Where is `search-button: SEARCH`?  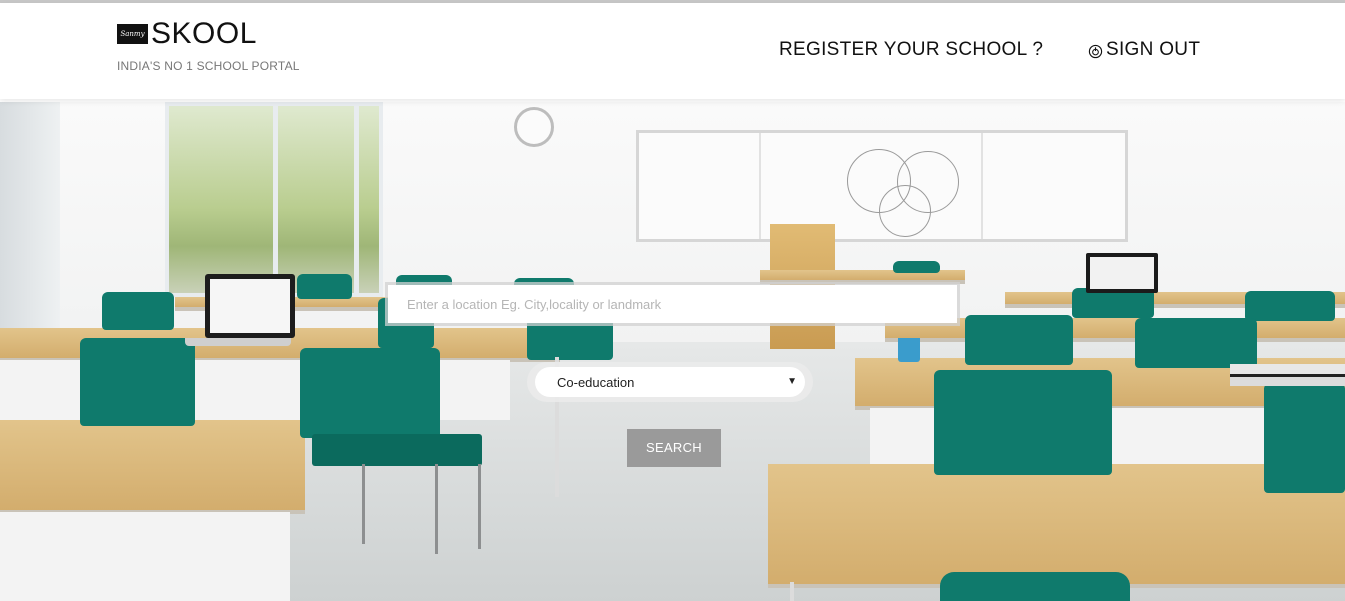
search-button: SEARCH is located at coordinates (674, 448).